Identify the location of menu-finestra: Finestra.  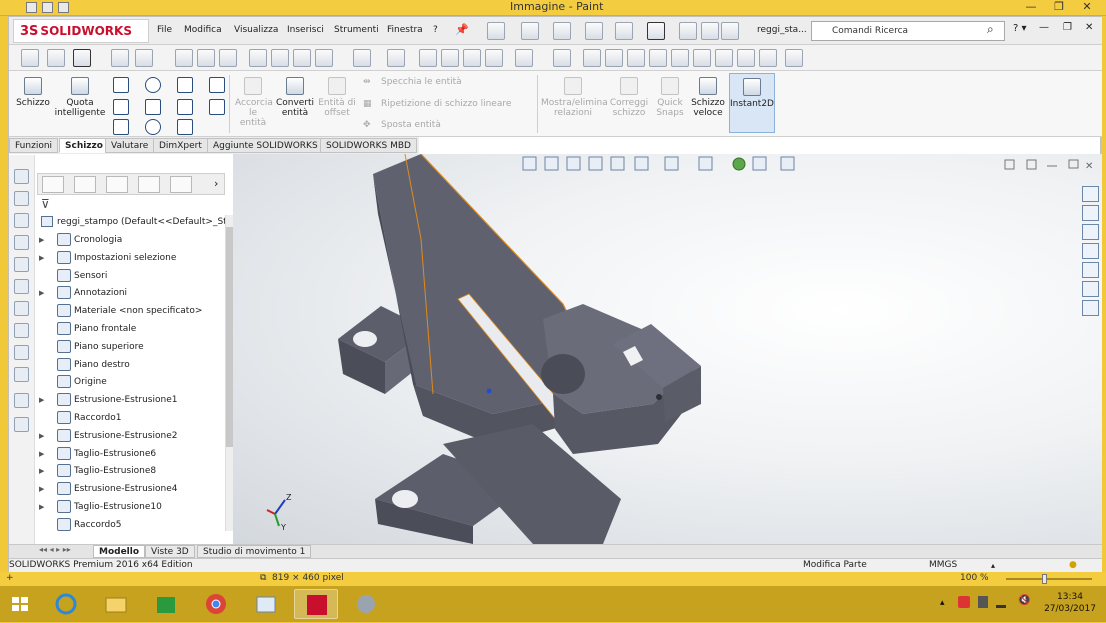
(405, 30).